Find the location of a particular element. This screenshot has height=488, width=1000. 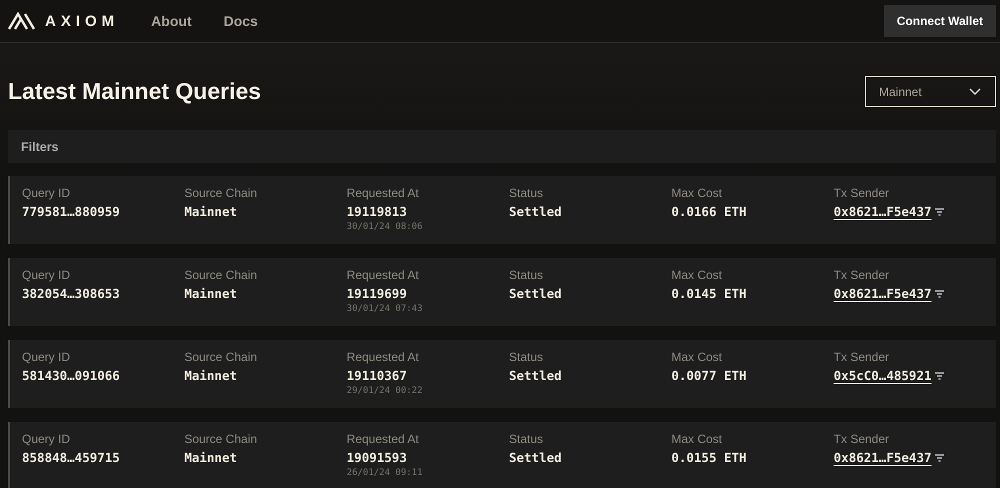

sender-address-link: 0x5cC0…485921 is located at coordinates (883, 375).